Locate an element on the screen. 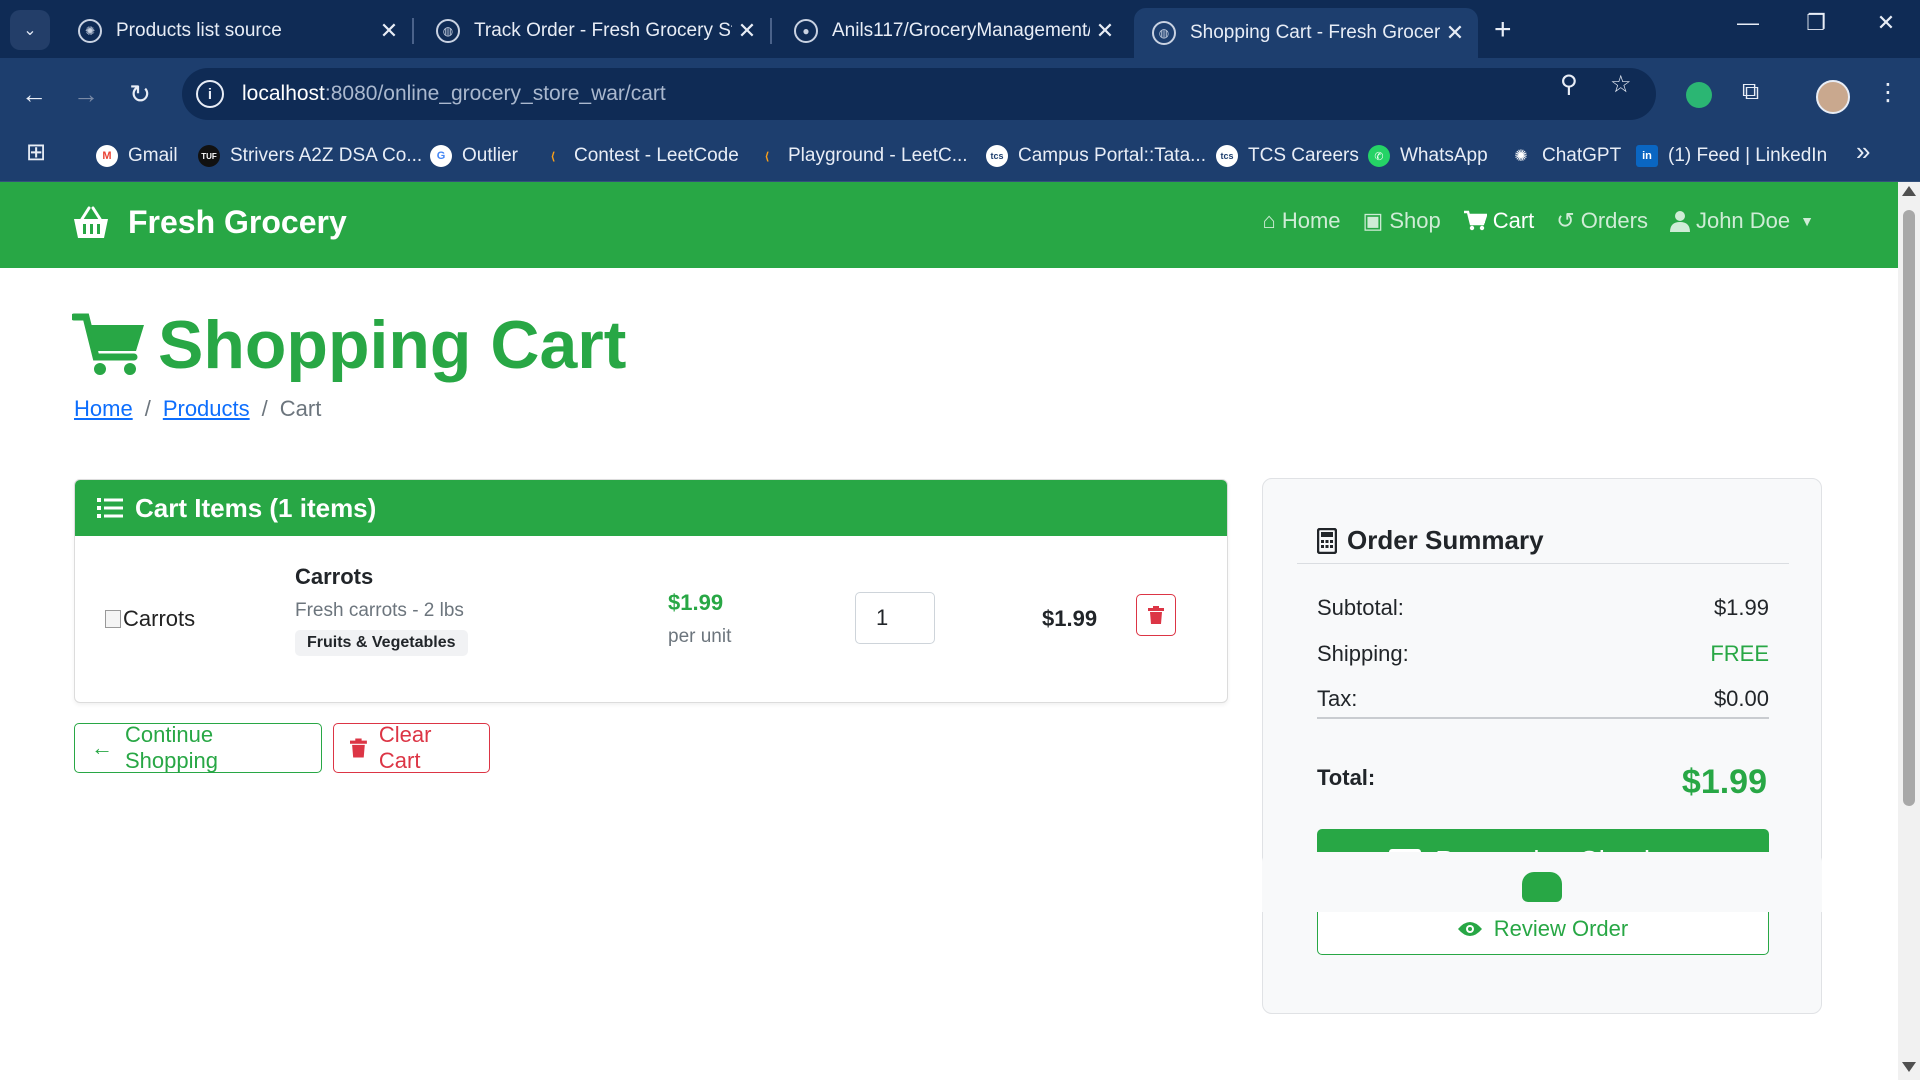  more-menu-icon: ⋮ is located at coordinates (1888, 92).